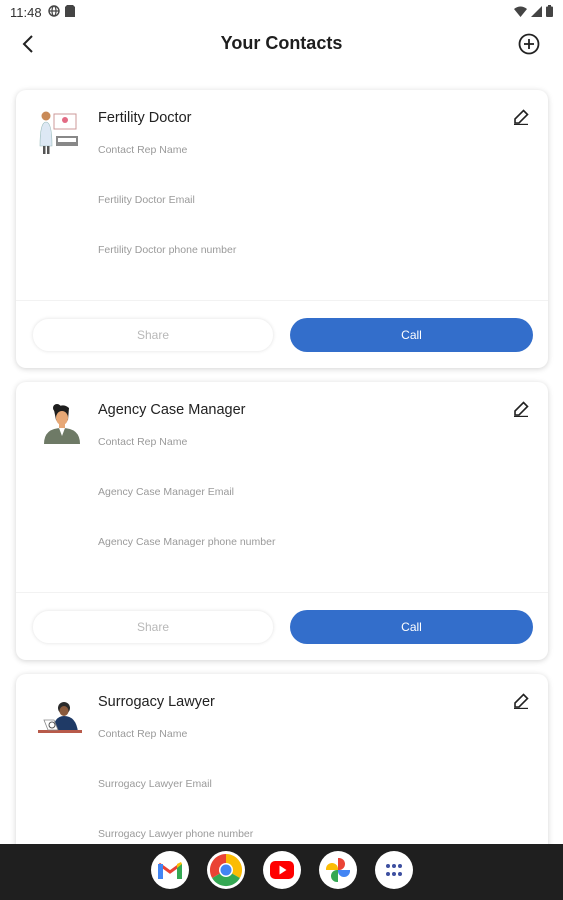 Image resolution: width=563 pixels, height=900 pixels. What do you see at coordinates (549, 11) in the screenshot?
I see `battery-icon` at bounding box center [549, 11].